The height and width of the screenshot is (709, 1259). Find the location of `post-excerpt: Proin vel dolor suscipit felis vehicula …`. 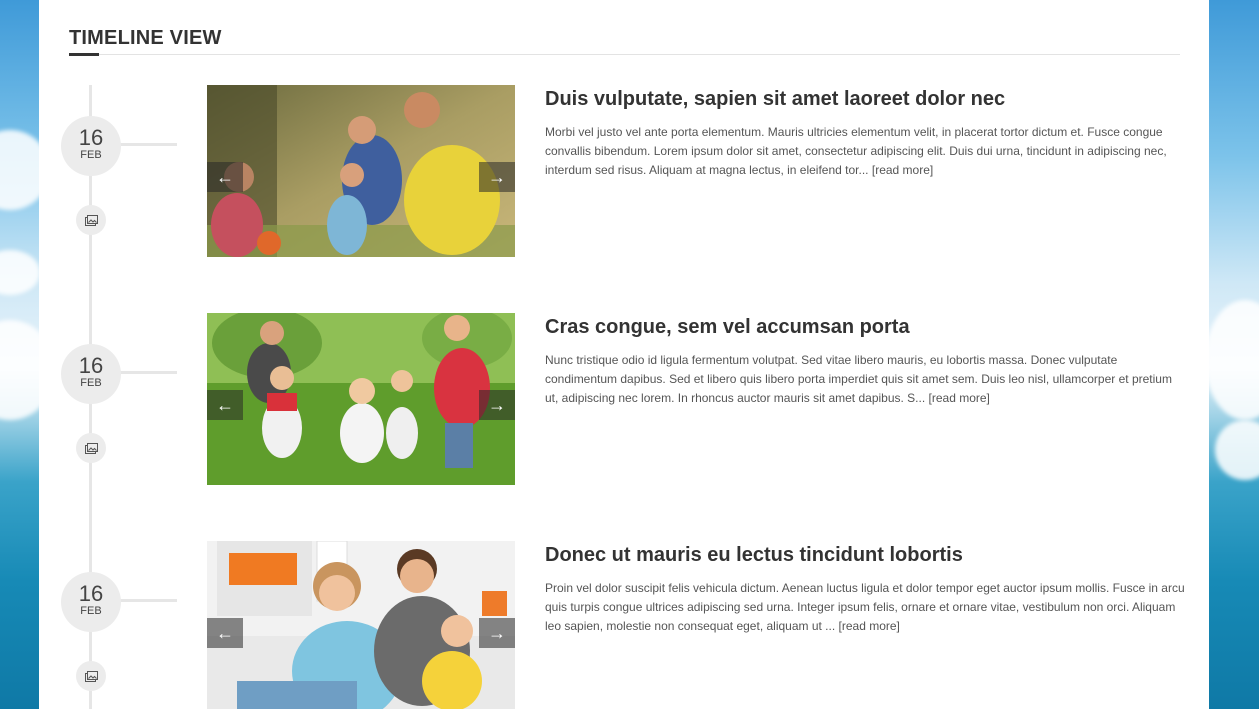

post-excerpt: Proin vel dolor suscipit felis vehicula … is located at coordinates (866, 607).